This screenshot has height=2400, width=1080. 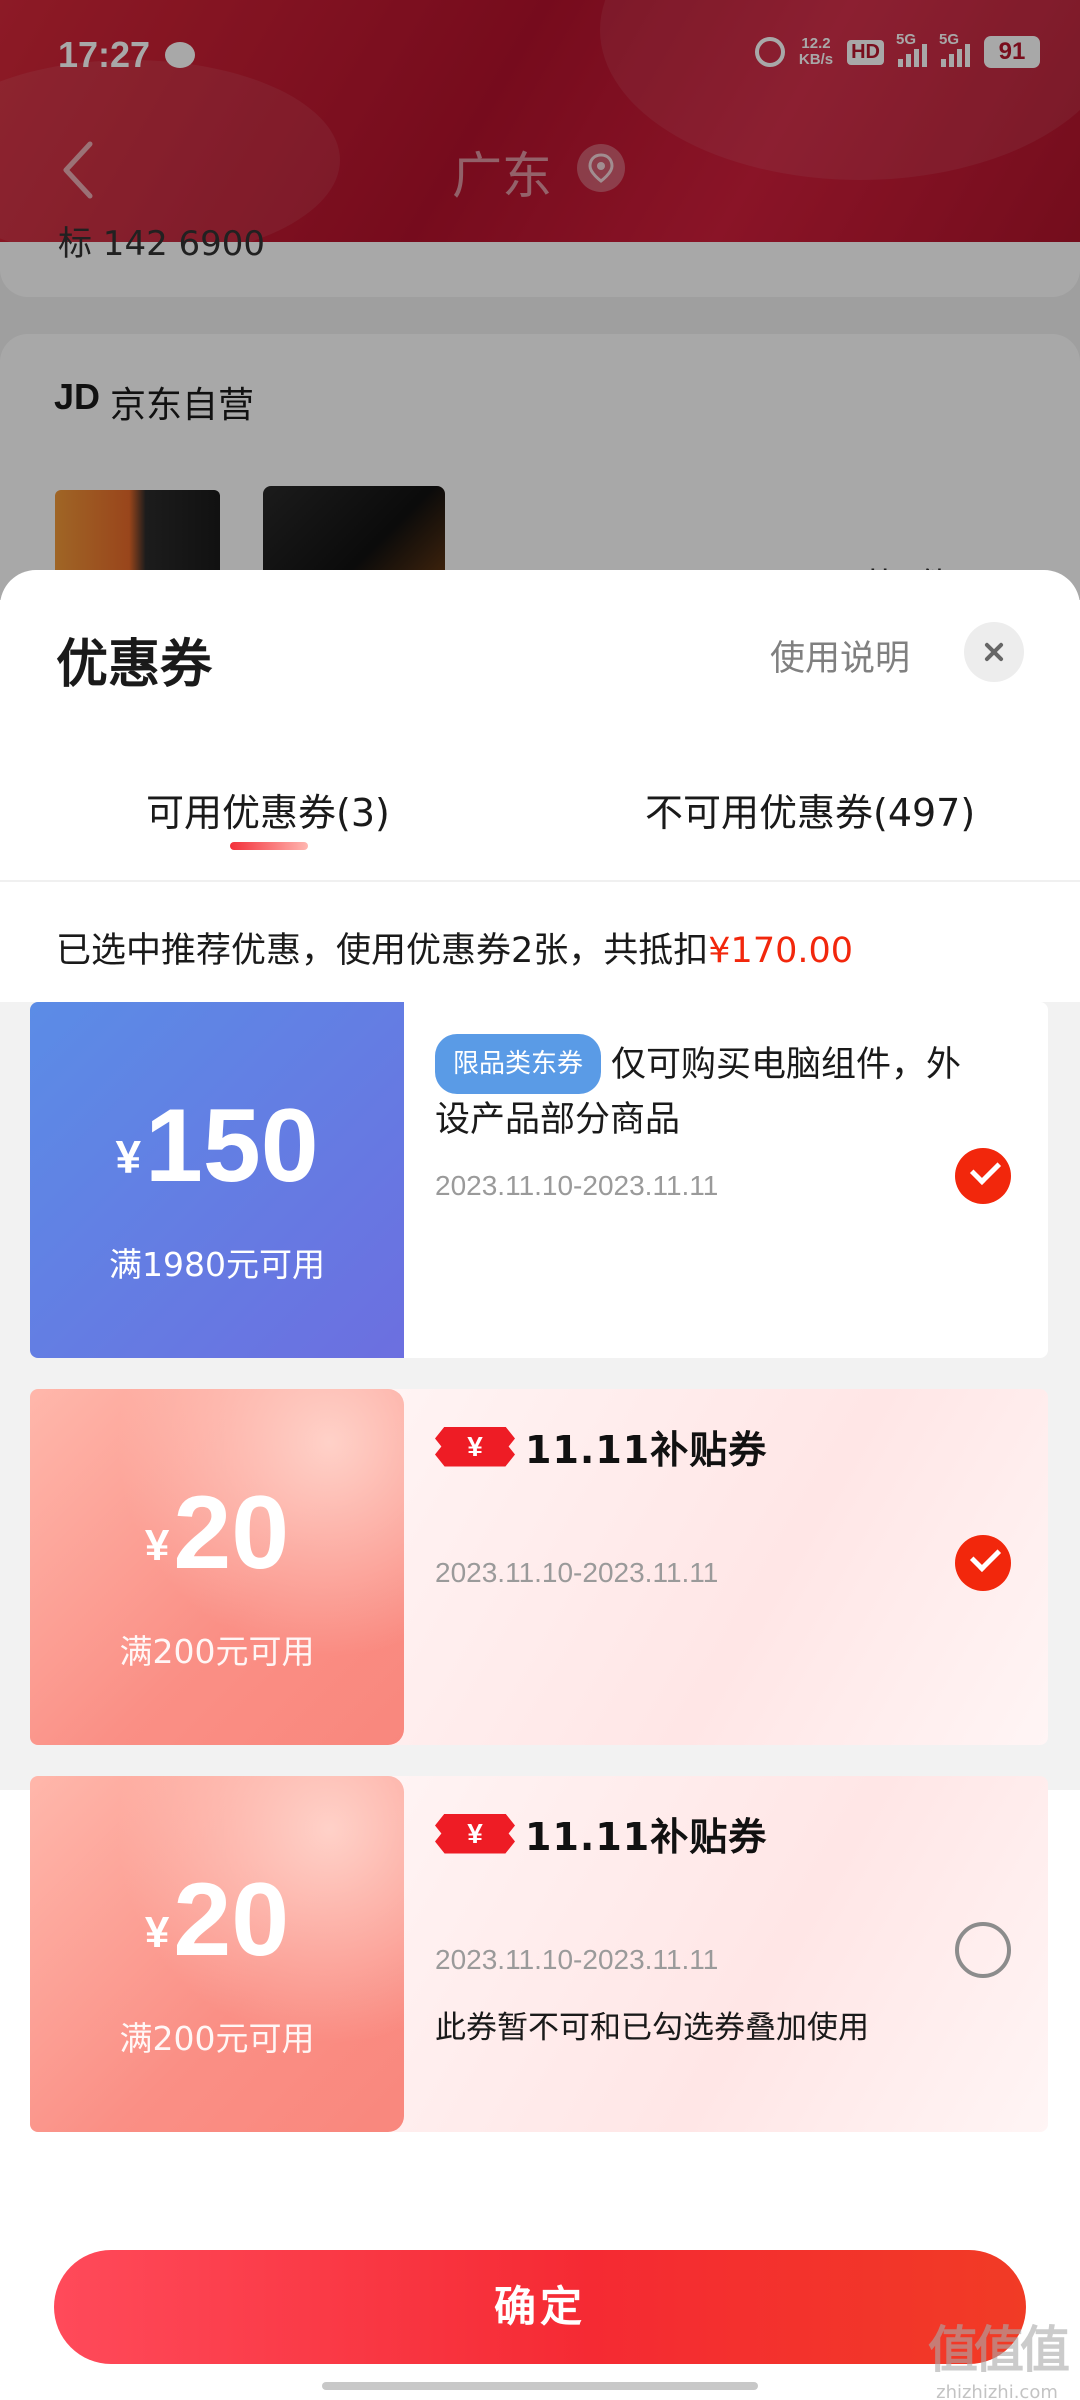 What do you see at coordinates (994, 652) in the screenshot?
I see `close-icon` at bounding box center [994, 652].